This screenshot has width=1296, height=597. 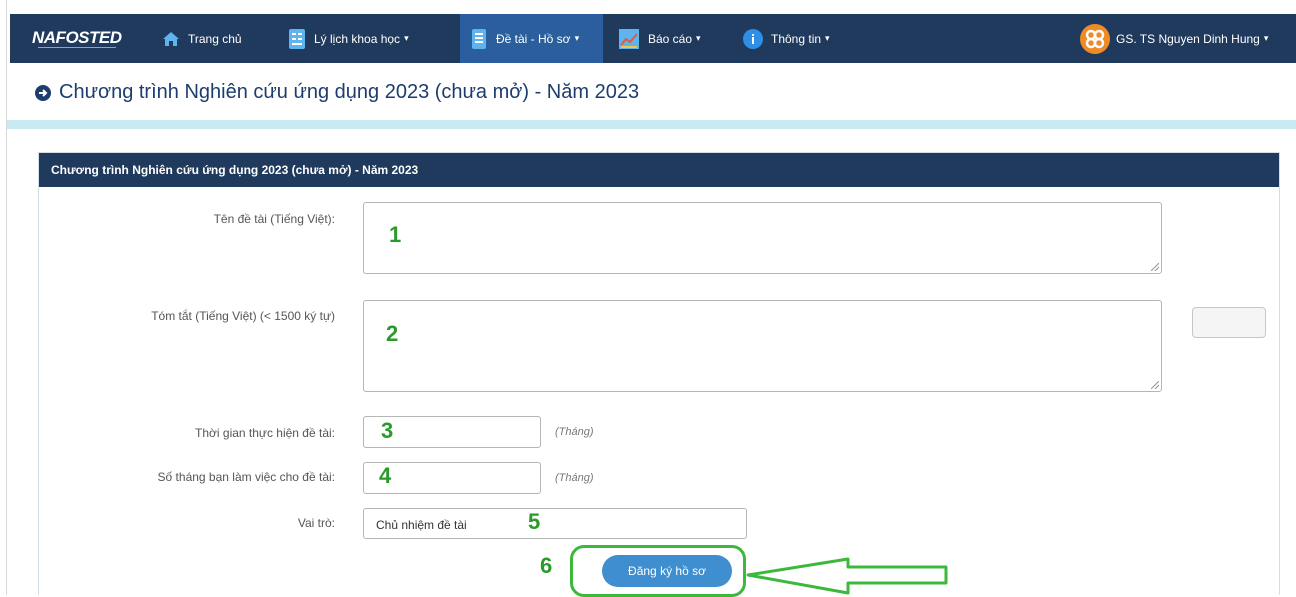 I want to click on nav-home-label: Trang chủ, so click(x=215, y=38).